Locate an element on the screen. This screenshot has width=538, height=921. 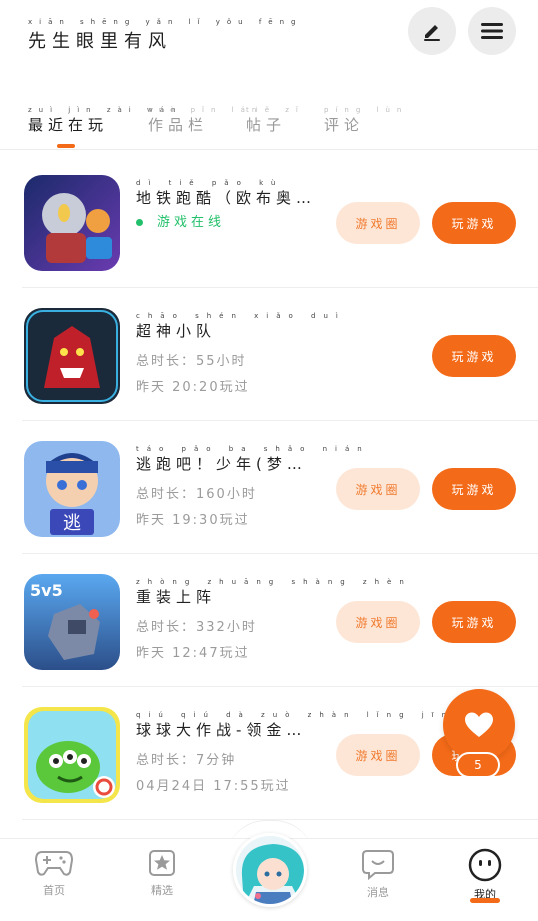
nav-featured-label: 精选 is located at coordinates (162, 890).